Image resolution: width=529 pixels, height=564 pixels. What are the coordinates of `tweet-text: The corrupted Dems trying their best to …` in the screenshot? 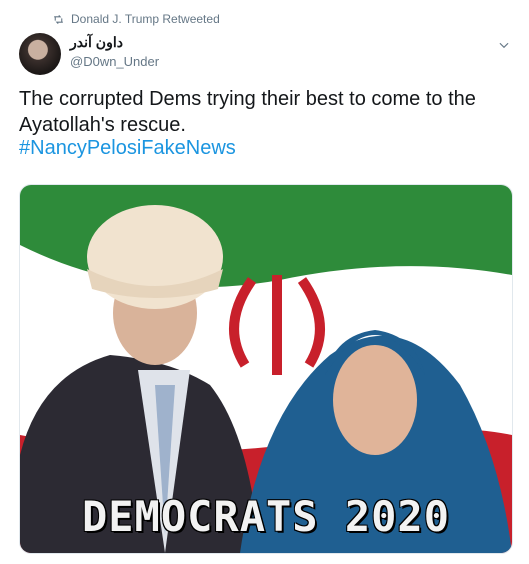 It's located at (247, 112).